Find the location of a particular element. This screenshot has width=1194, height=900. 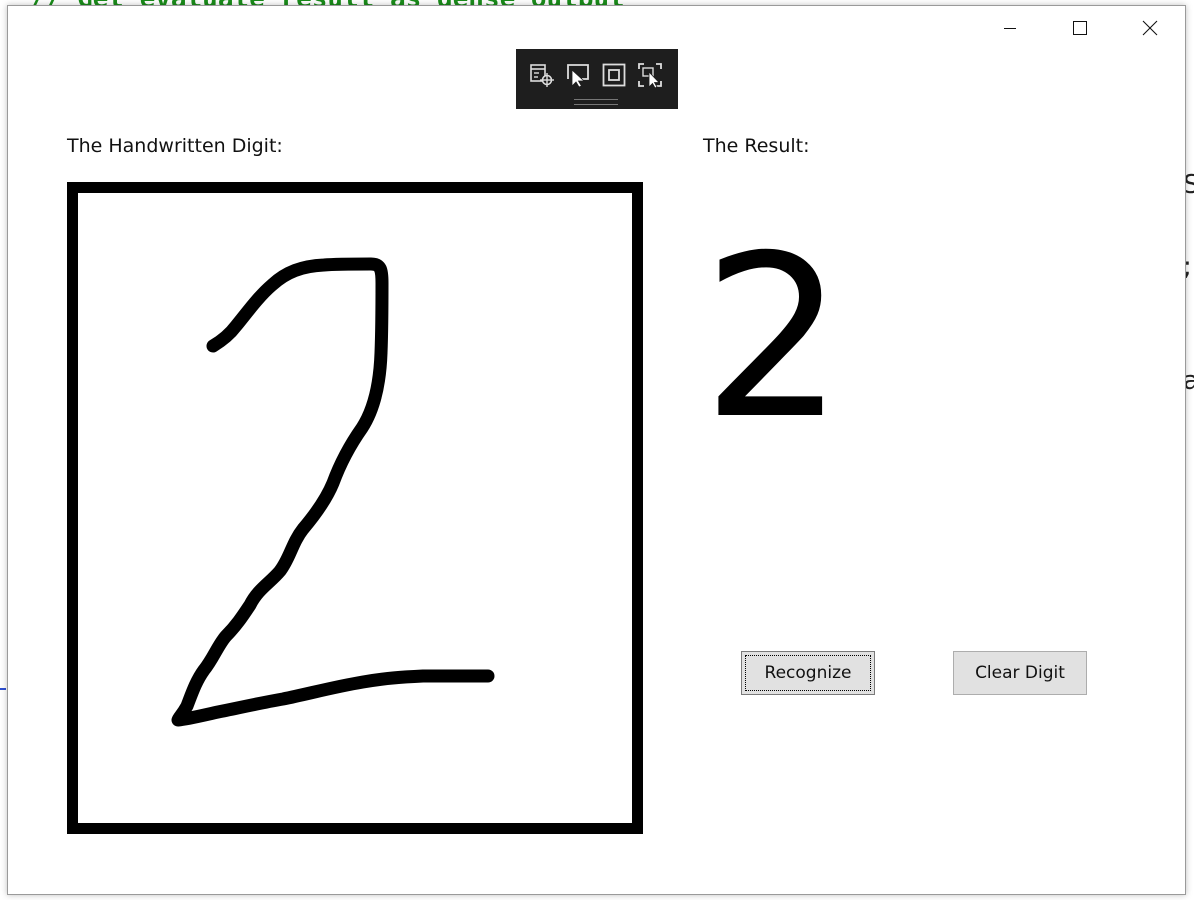

debug-toolbar is located at coordinates (597, 79).